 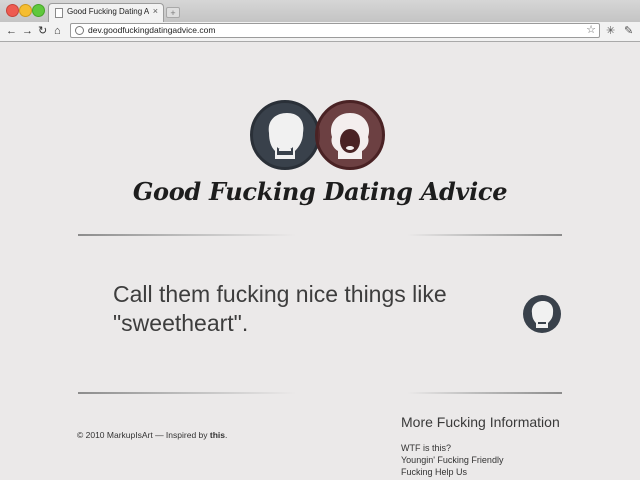 What do you see at coordinates (59, 13) in the screenshot?
I see `document-icon` at bounding box center [59, 13].